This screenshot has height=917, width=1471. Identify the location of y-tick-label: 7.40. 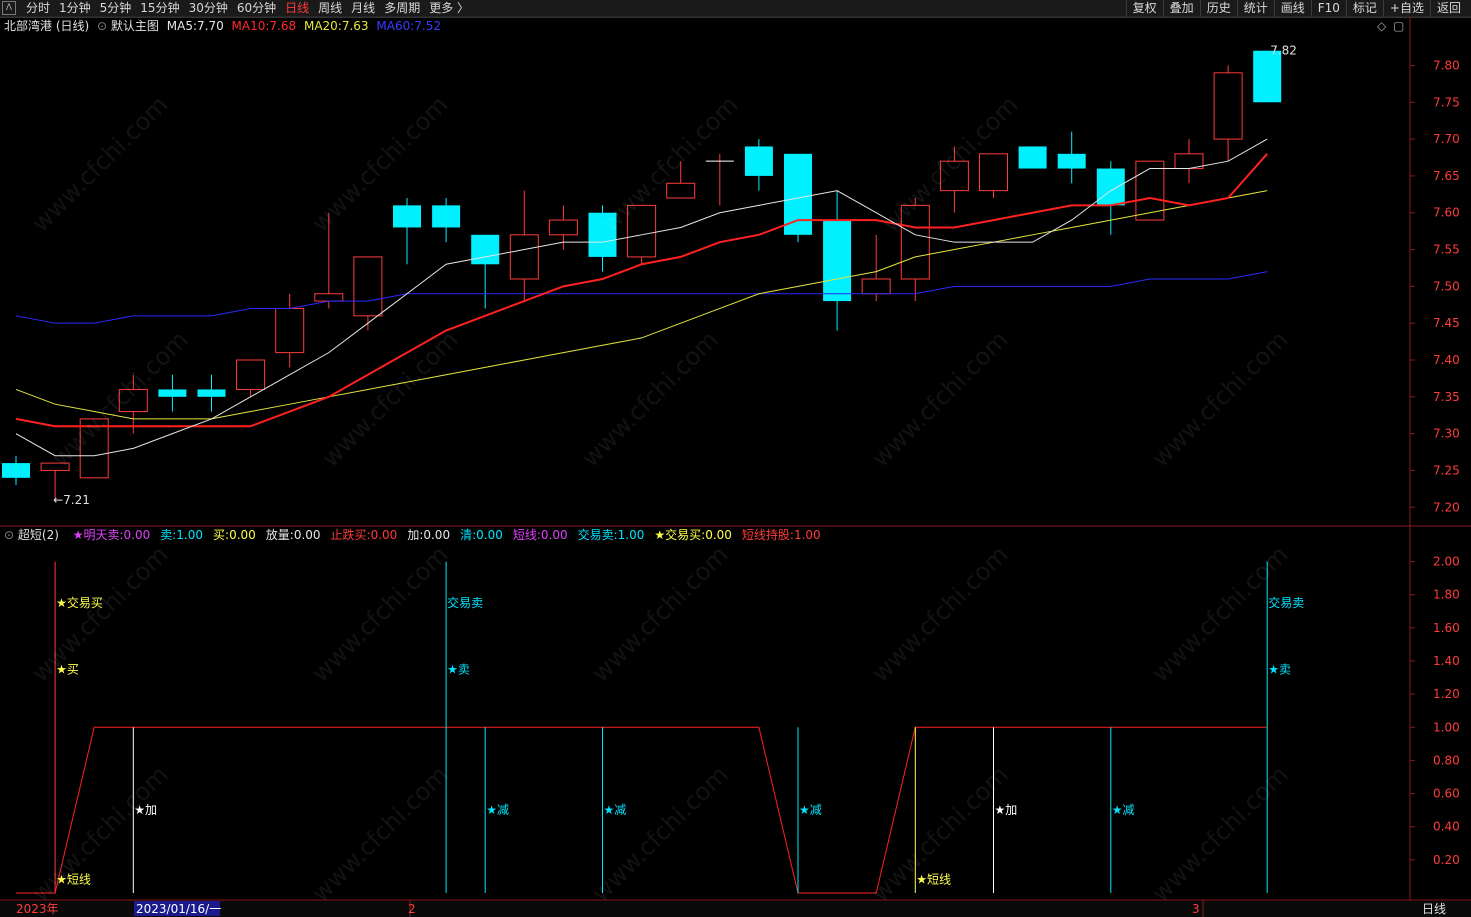
(1446, 360).